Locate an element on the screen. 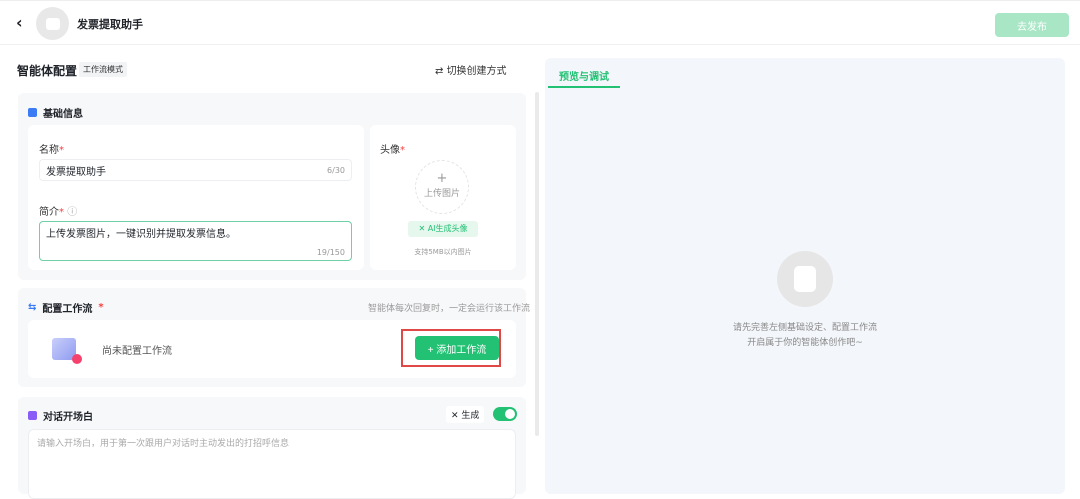 The height and width of the screenshot is (499, 1080). ai-avatar-button: ✕ AI生成头像 is located at coordinates (443, 229).